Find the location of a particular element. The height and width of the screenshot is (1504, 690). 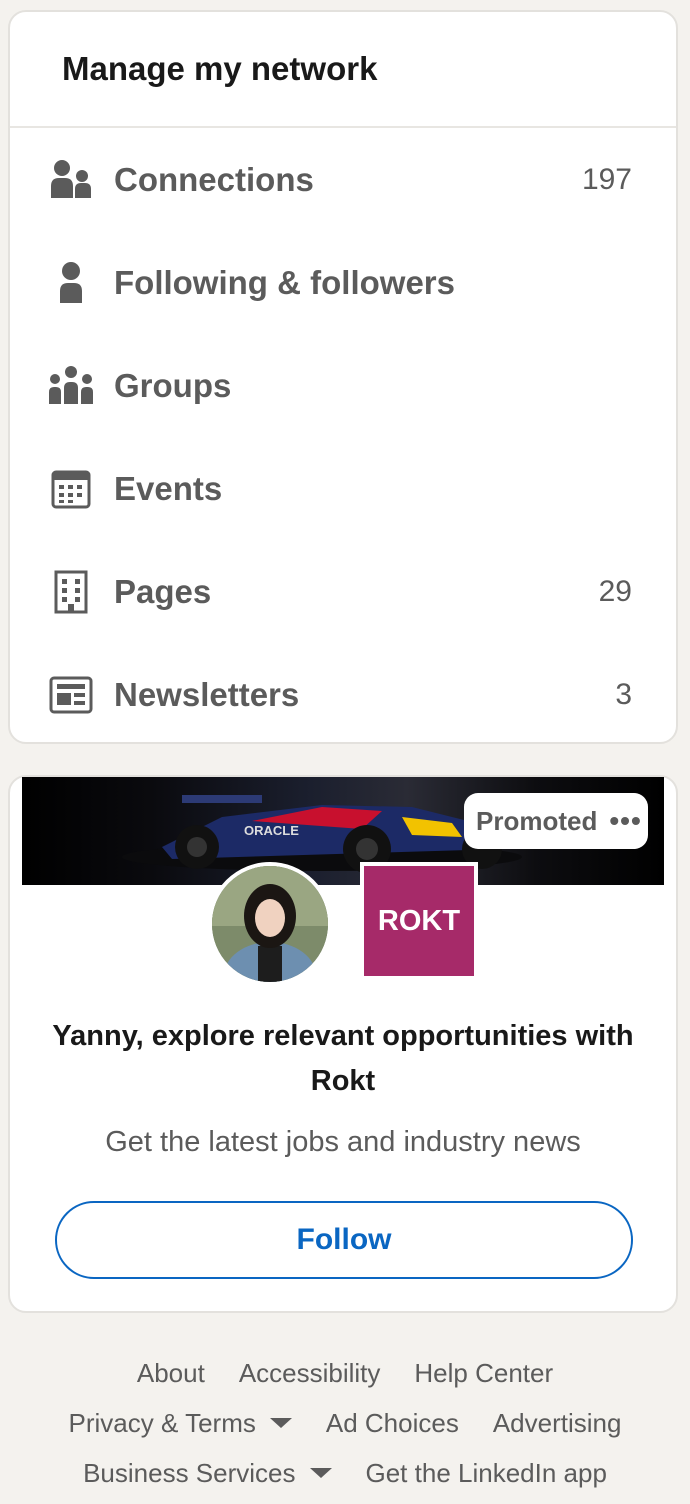

nav-item-pages: Pages 29 is located at coordinates (343, 591).